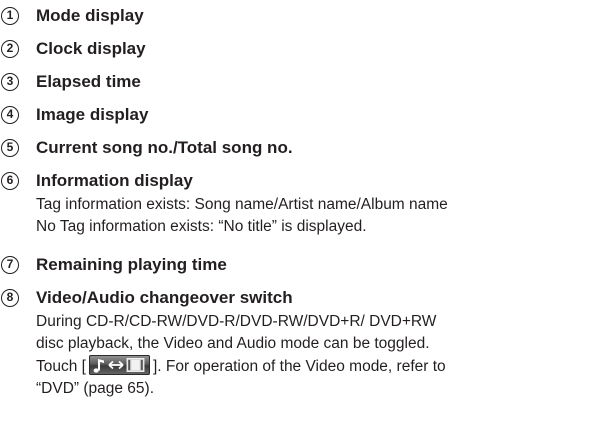  What do you see at coordinates (91, 48) in the screenshot?
I see `item-title: Clock display` at bounding box center [91, 48].